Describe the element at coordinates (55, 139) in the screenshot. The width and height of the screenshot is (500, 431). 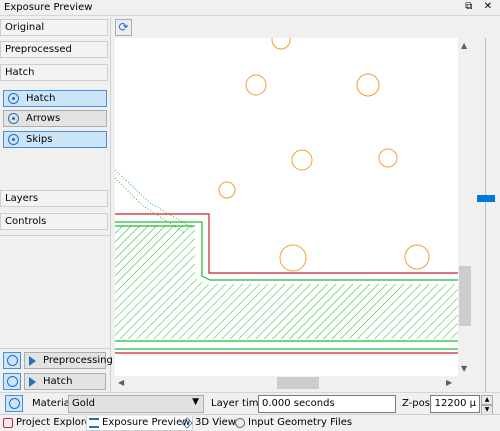
I see `skips-toggle: Skips` at that location.